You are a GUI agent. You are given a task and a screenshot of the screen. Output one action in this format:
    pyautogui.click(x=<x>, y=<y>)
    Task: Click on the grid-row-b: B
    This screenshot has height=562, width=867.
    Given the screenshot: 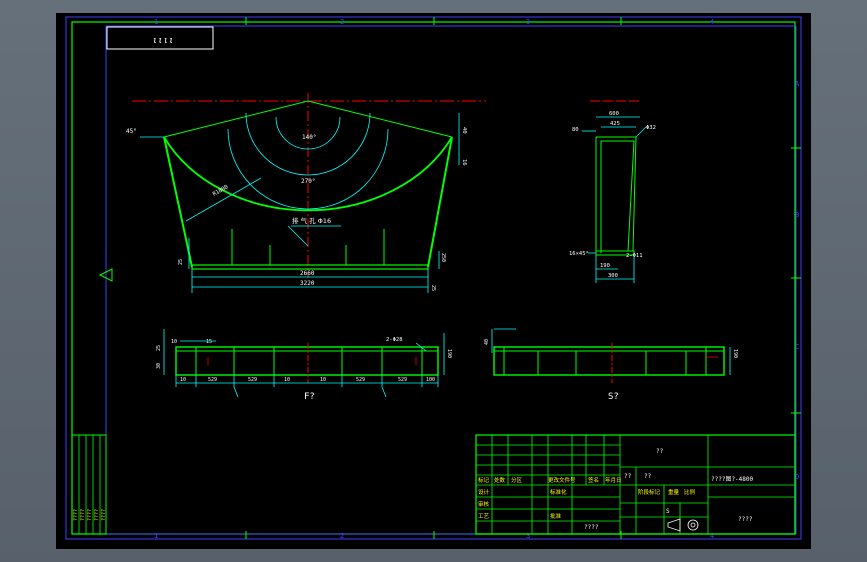 What is the action you would take?
    pyautogui.click(x=797, y=215)
    